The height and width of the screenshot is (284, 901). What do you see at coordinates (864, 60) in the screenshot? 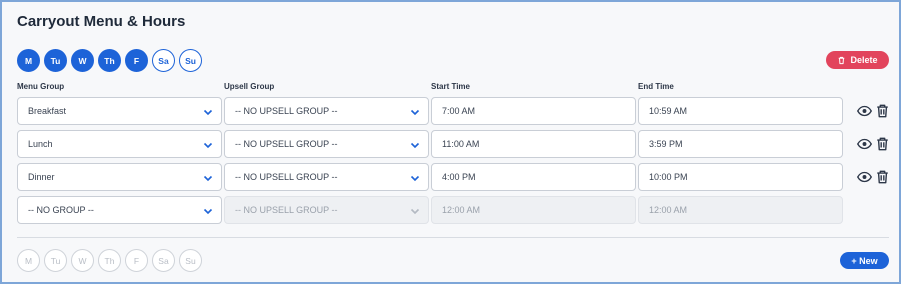
I see `delete-label: Delete` at bounding box center [864, 60].